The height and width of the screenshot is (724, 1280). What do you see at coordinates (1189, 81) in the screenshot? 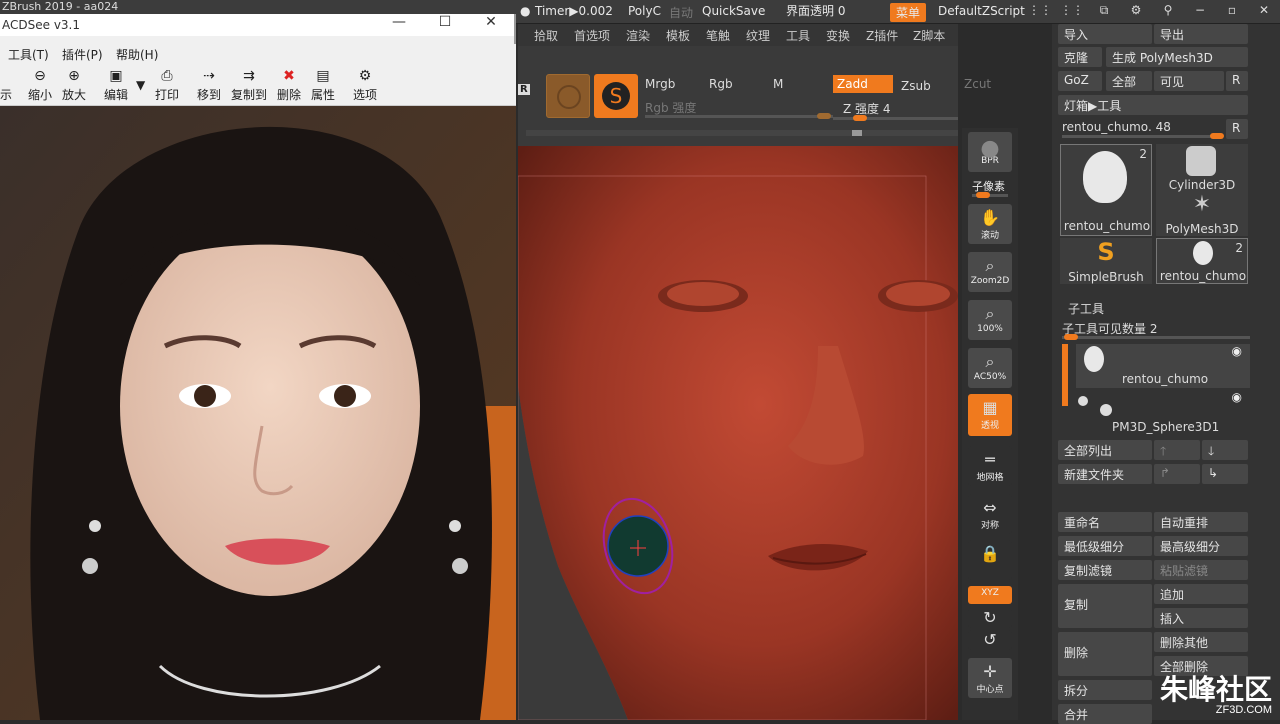
I see `visible-button: 可见` at bounding box center [1189, 81].